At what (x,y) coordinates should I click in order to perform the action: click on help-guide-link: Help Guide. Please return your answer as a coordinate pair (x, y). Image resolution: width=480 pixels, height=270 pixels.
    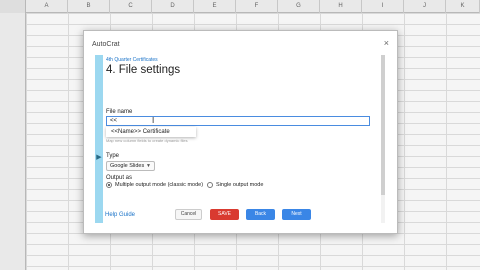
    Looking at the image, I should click on (120, 215).